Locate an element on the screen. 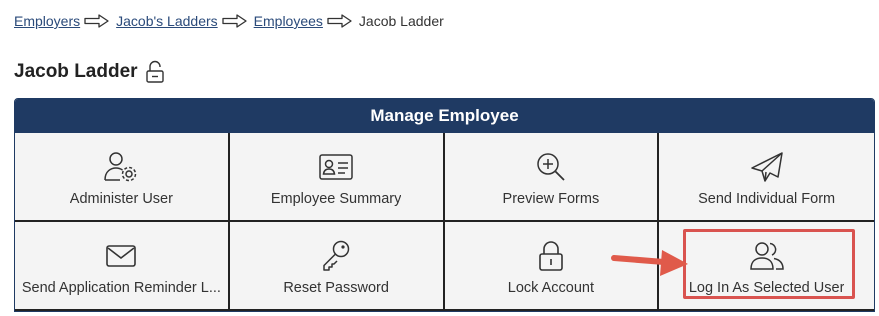 This screenshot has height=316, width=879. tile-label: Preview Forms is located at coordinates (551, 199).